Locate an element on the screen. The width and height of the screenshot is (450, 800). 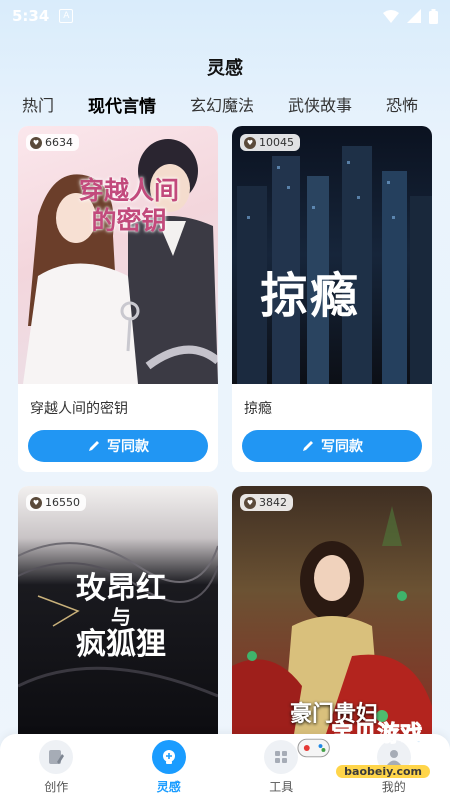
cover-title: 穿越人间的密钥 is located at coordinates (128, 205).